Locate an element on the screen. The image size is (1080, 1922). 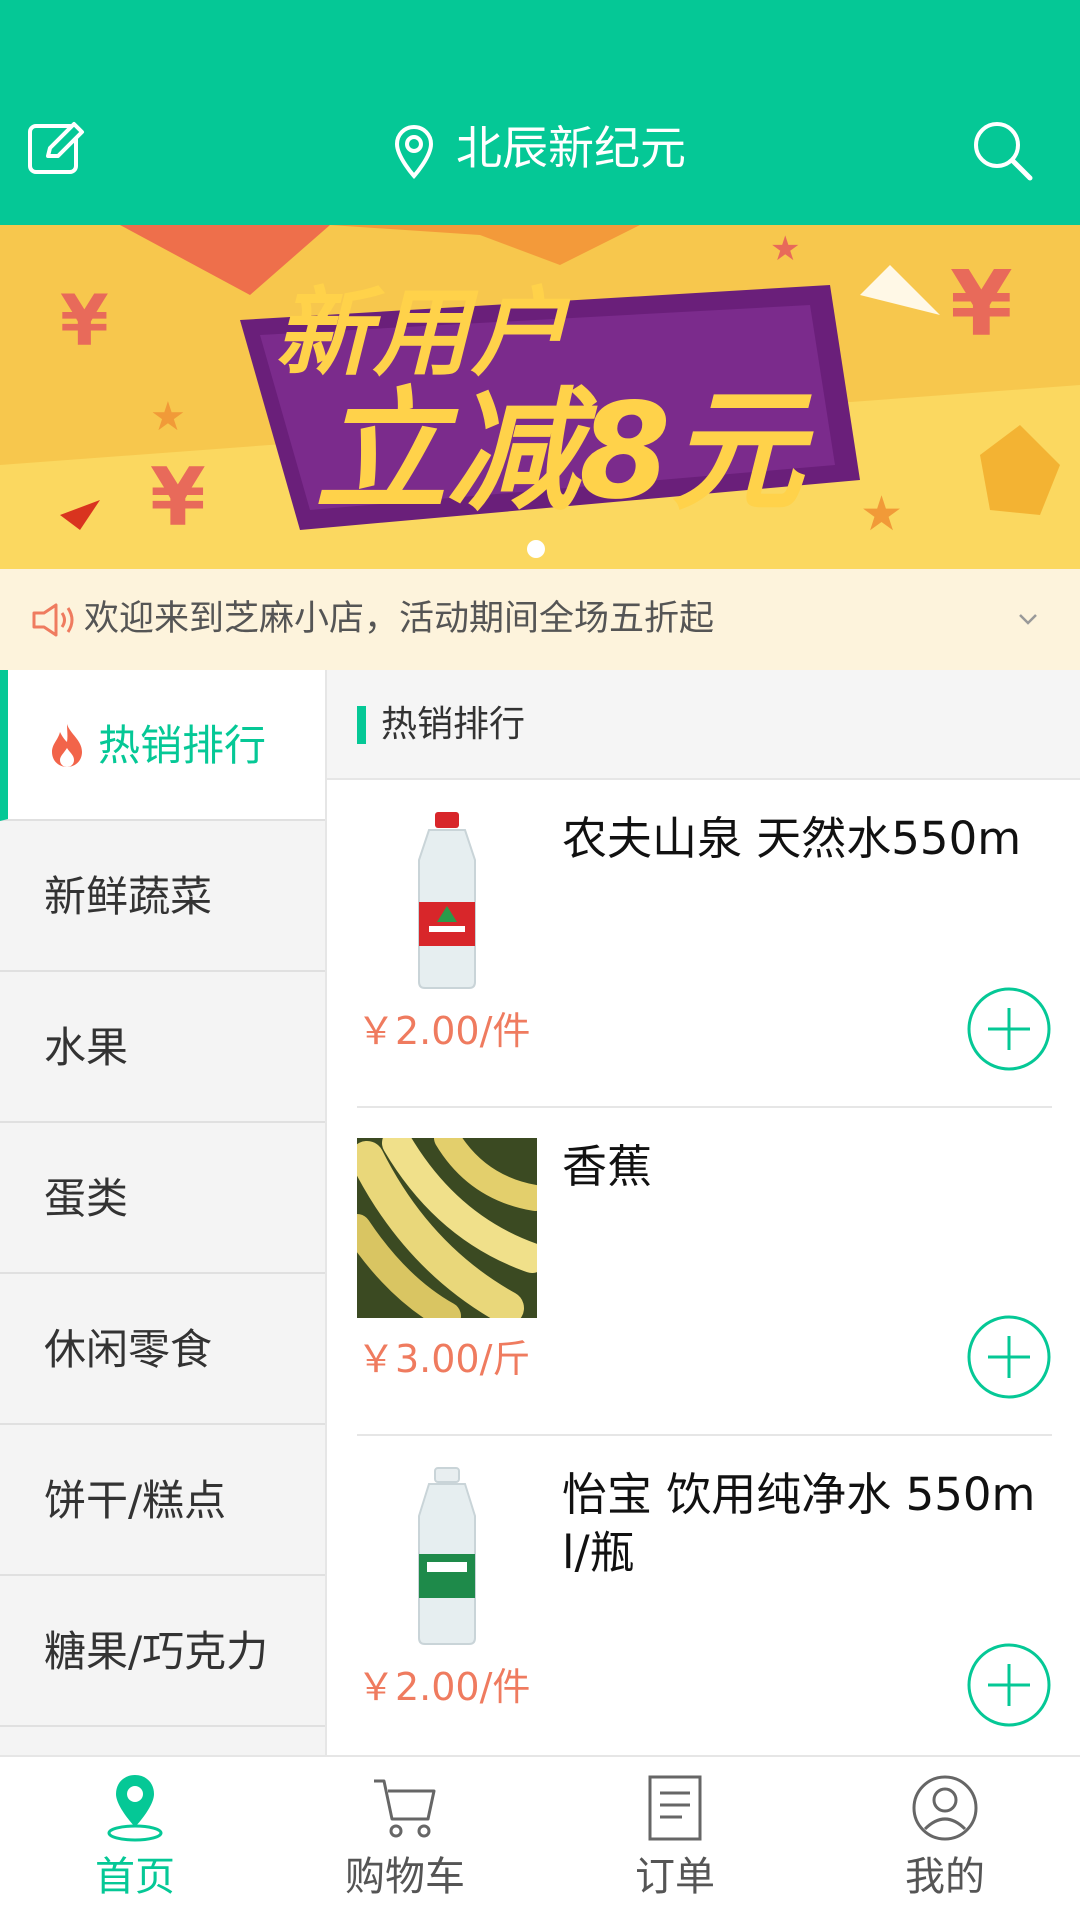
search-icon is located at coordinates (1002, 150).